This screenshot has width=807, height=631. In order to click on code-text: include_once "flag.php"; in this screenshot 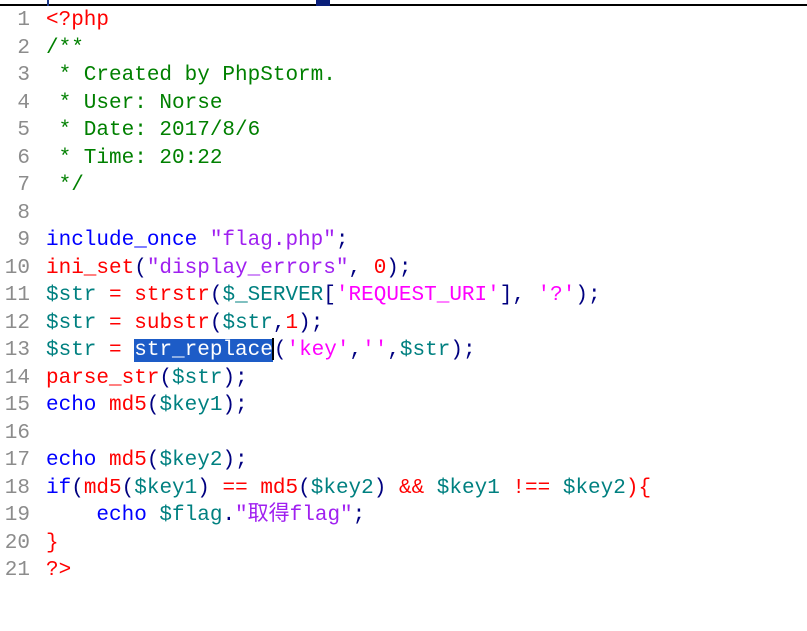, I will do `click(197, 240)`.